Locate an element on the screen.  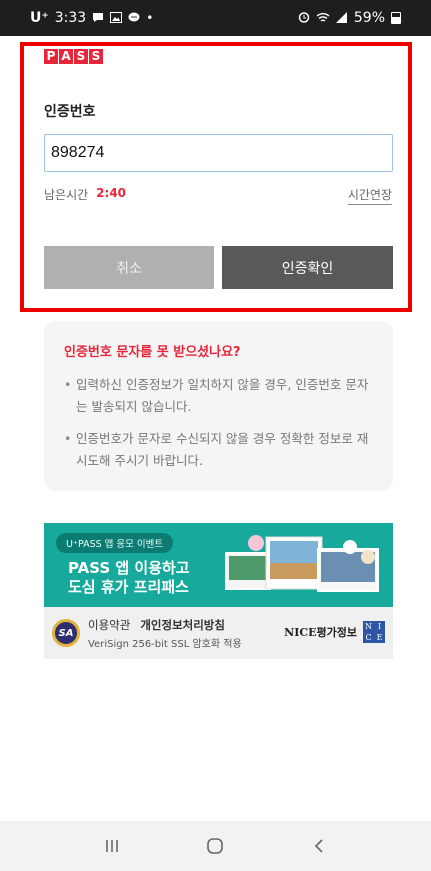
home-icon is located at coordinates (215, 846).